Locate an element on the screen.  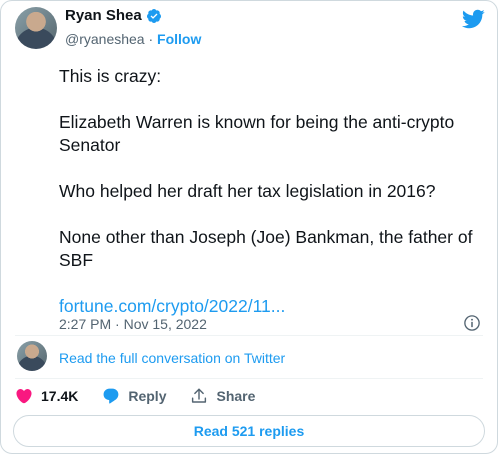
verified-badge-icon is located at coordinates (153, 15).